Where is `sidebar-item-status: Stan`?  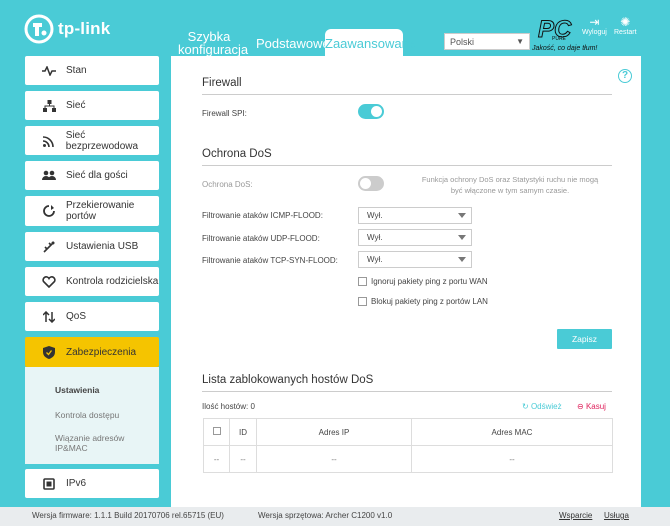
sidebar-item-status: Stan is located at coordinates (92, 70).